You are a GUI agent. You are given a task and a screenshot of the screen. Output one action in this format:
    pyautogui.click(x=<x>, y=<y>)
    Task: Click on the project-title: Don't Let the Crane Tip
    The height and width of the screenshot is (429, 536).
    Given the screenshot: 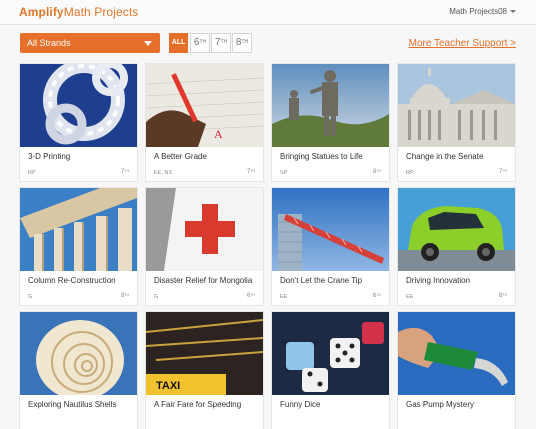 What is the action you would take?
    pyautogui.click(x=321, y=280)
    